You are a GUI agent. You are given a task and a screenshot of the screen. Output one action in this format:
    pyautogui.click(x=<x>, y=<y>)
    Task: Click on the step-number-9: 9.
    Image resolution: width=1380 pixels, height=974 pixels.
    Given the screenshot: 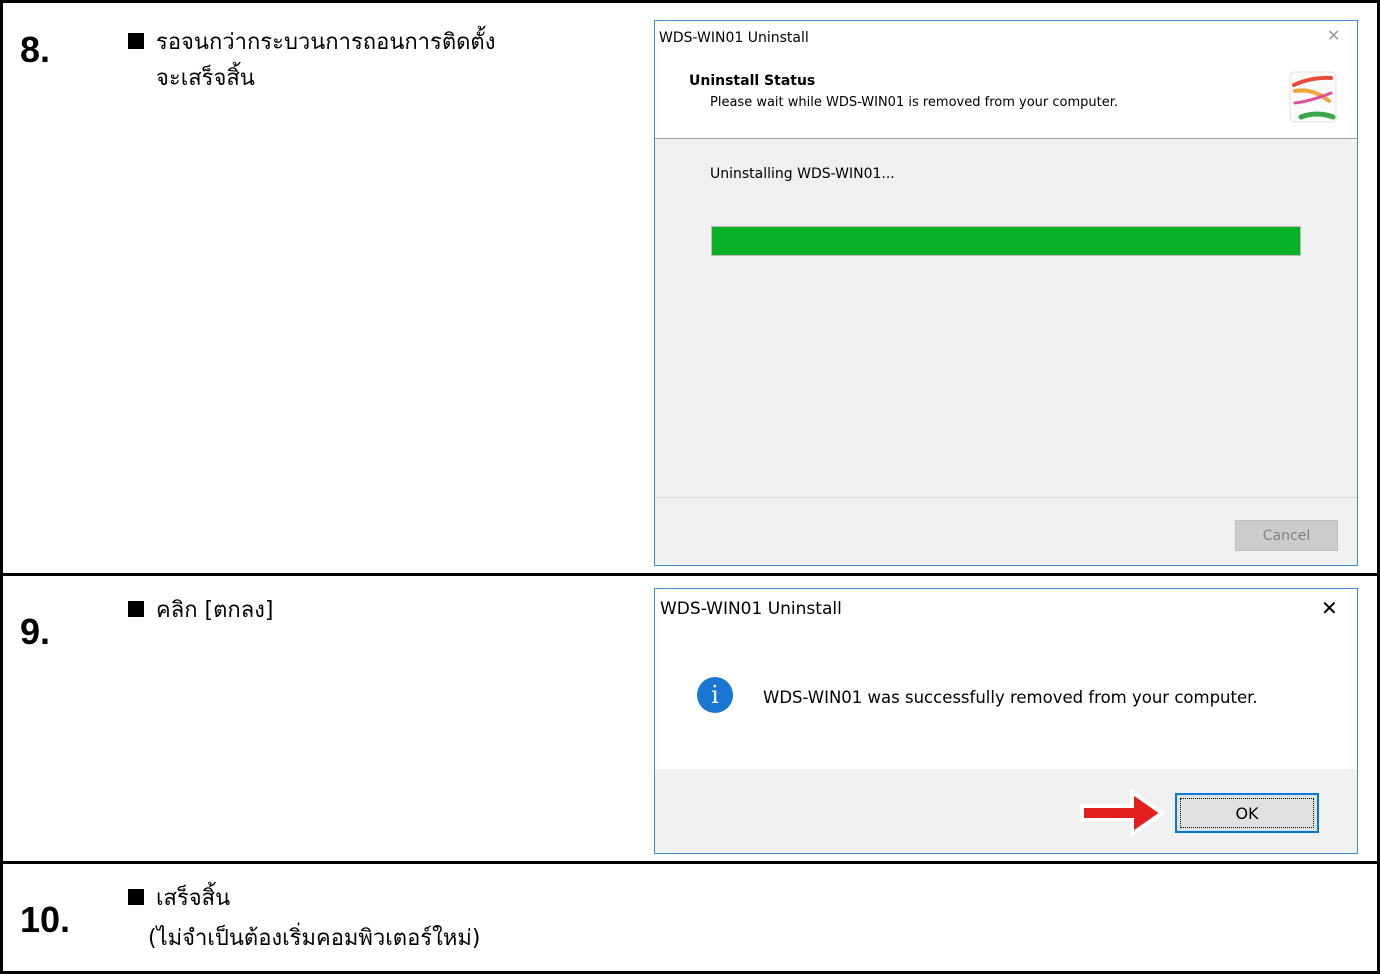 What is the action you would take?
    pyautogui.click(x=35, y=631)
    